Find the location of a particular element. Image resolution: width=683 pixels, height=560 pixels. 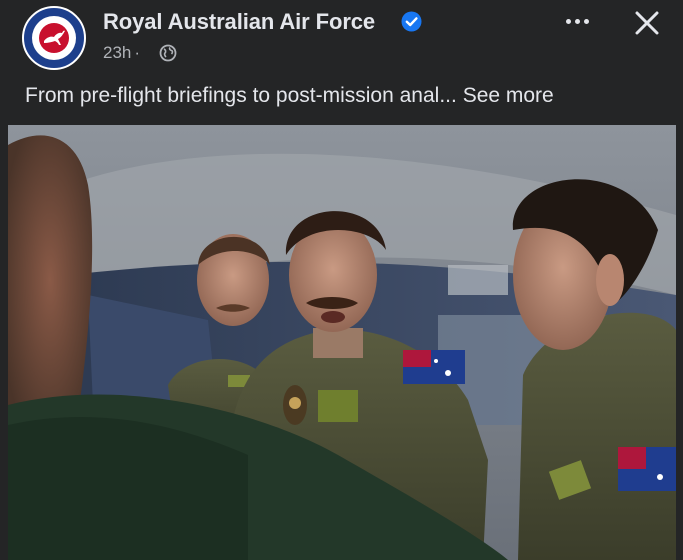

globe-icon is located at coordinates (168, 53).